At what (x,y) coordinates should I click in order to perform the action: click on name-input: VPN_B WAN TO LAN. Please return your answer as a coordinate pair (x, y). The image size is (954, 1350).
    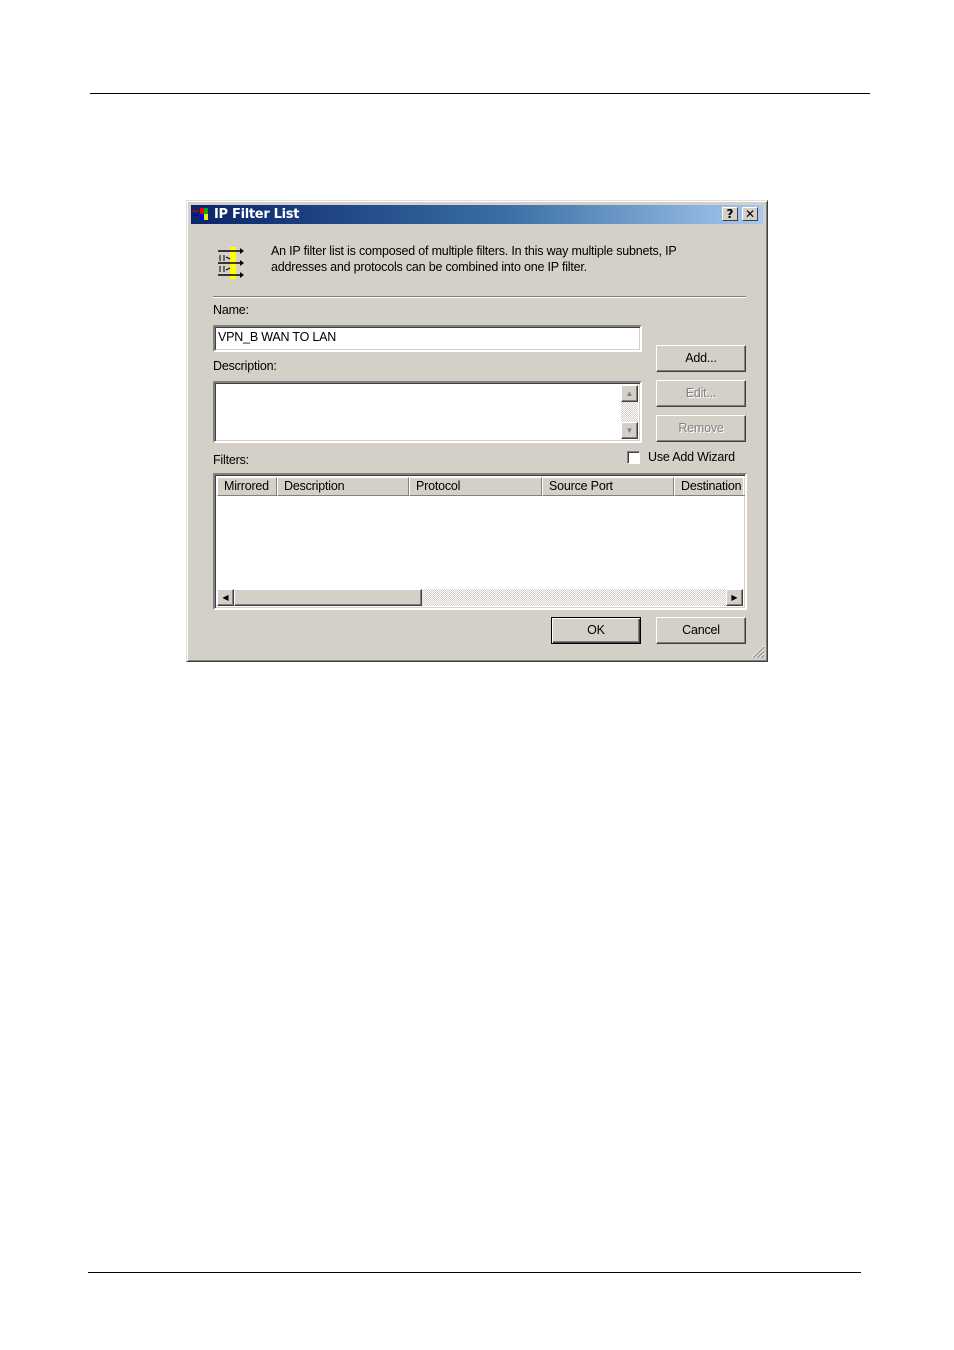
    Looking at the image, I should click on (427, 338).